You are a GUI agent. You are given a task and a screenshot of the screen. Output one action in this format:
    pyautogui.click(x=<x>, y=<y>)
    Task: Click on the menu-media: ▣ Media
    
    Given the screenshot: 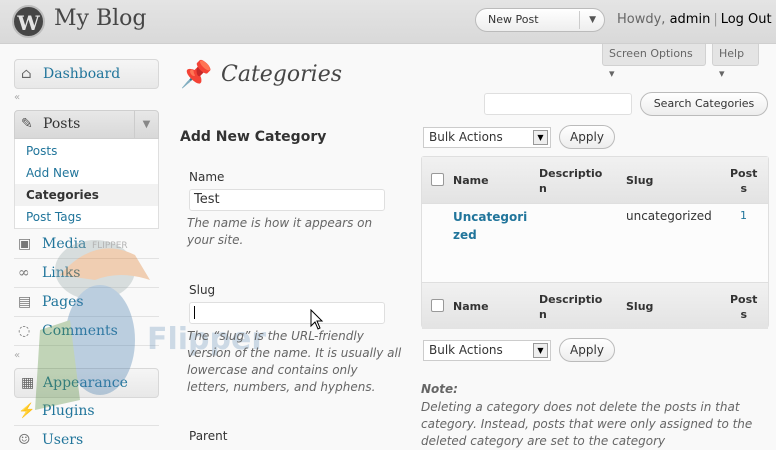 What is the action you would take?
    pyautogui.click(x=86, y=244)
    